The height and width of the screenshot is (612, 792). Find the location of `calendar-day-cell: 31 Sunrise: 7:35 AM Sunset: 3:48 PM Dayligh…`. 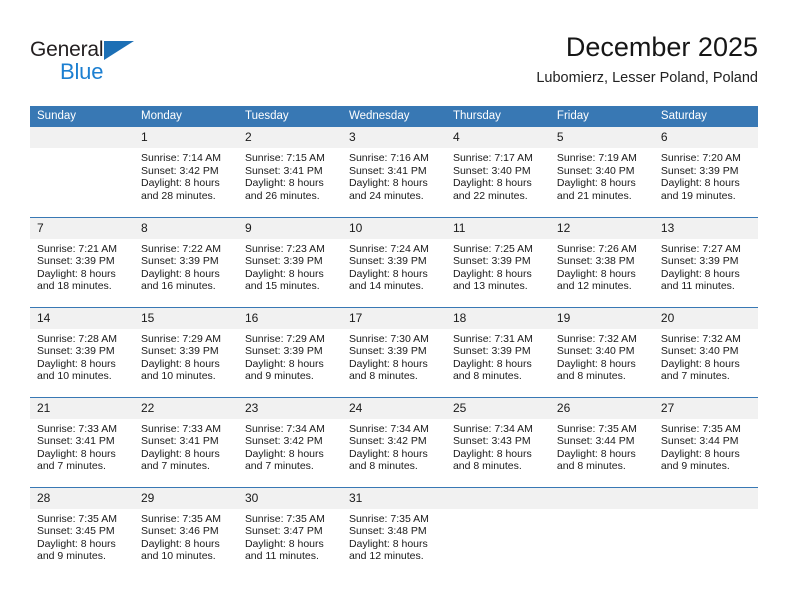

calendar-day-cell: 31 Sunrise: 7:35 AM Sunset: 3:48 PM Dayligh… is located at coordinates (393, 531).